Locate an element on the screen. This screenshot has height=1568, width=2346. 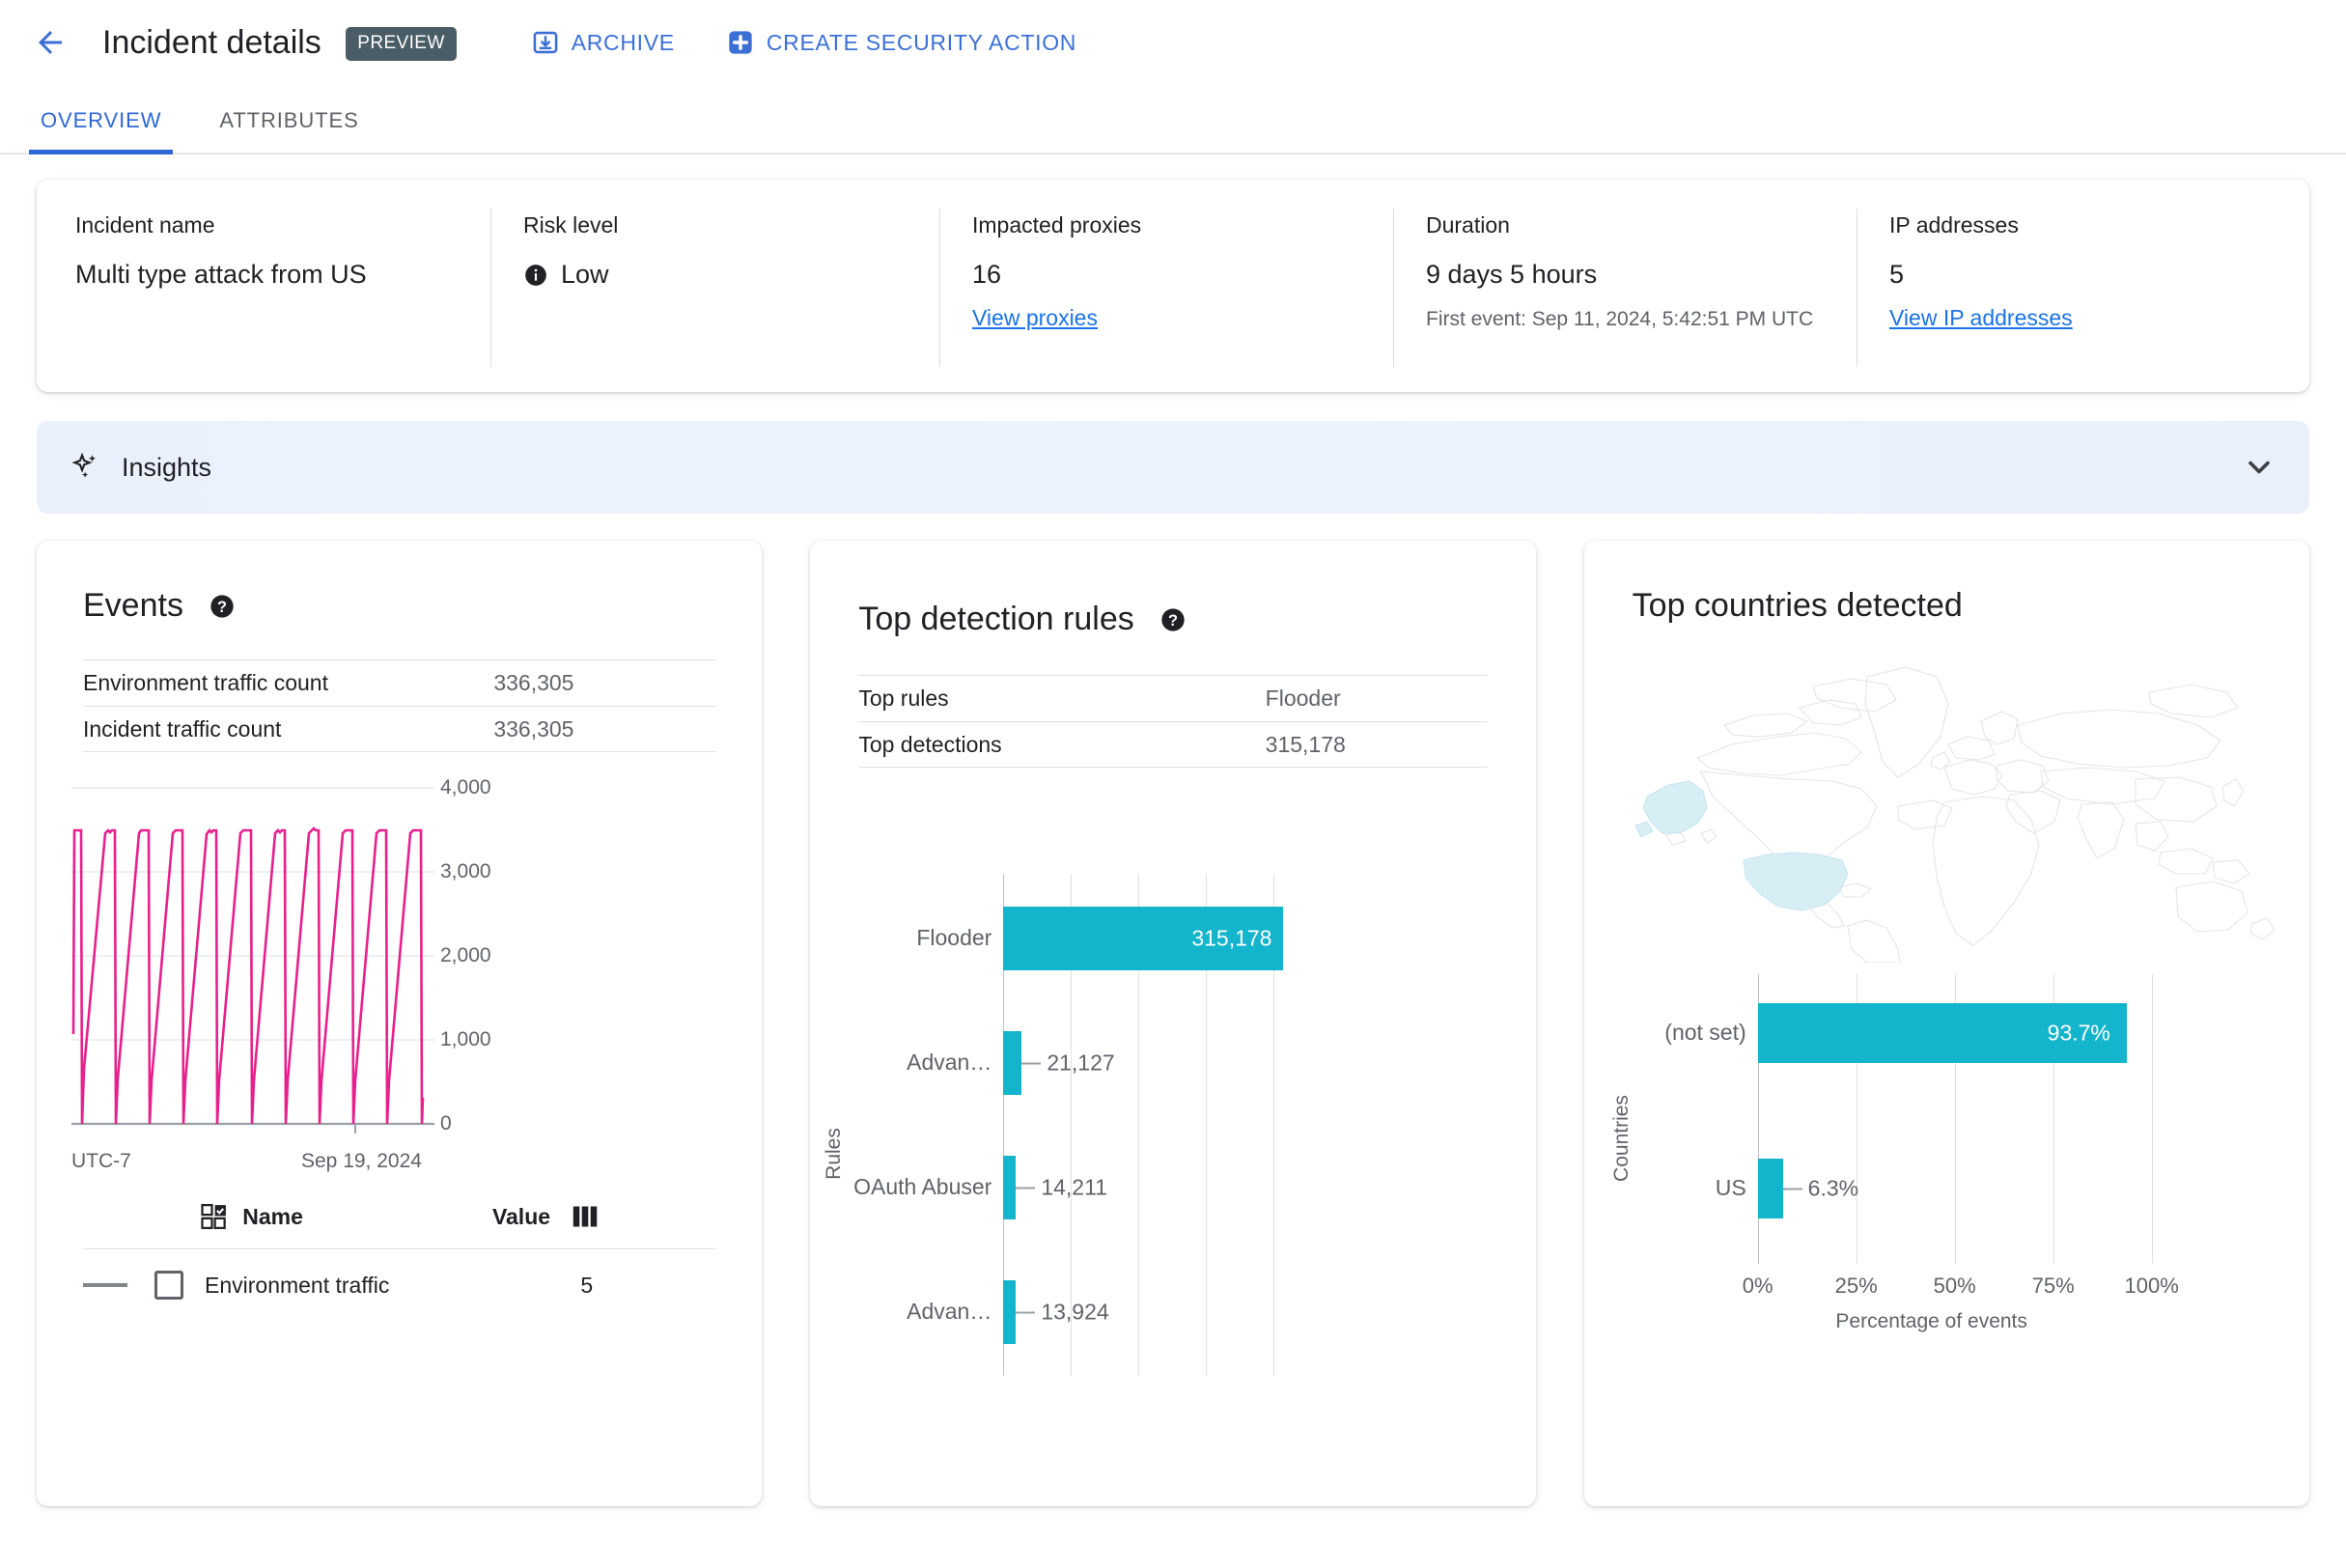
world-map is located at coordinates (1946, 804).